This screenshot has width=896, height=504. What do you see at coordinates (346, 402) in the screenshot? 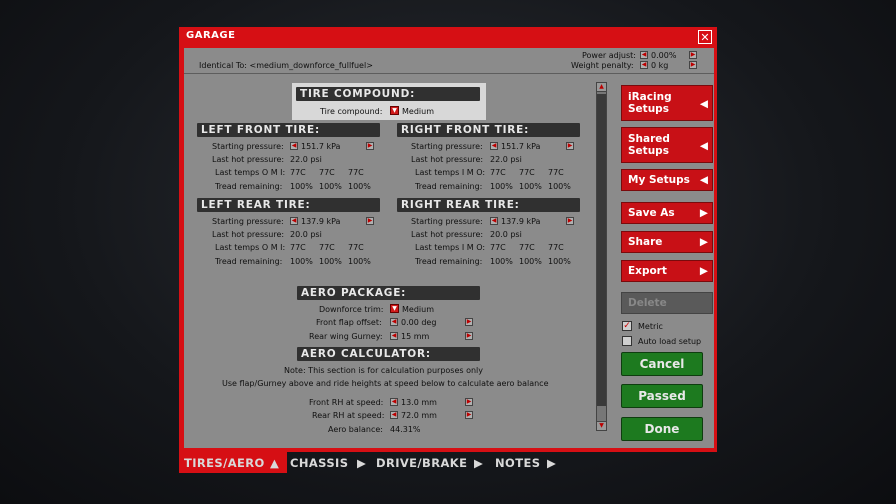
I see `front-rh-label: Front RH at speed:` at bounding box center [346, 402].